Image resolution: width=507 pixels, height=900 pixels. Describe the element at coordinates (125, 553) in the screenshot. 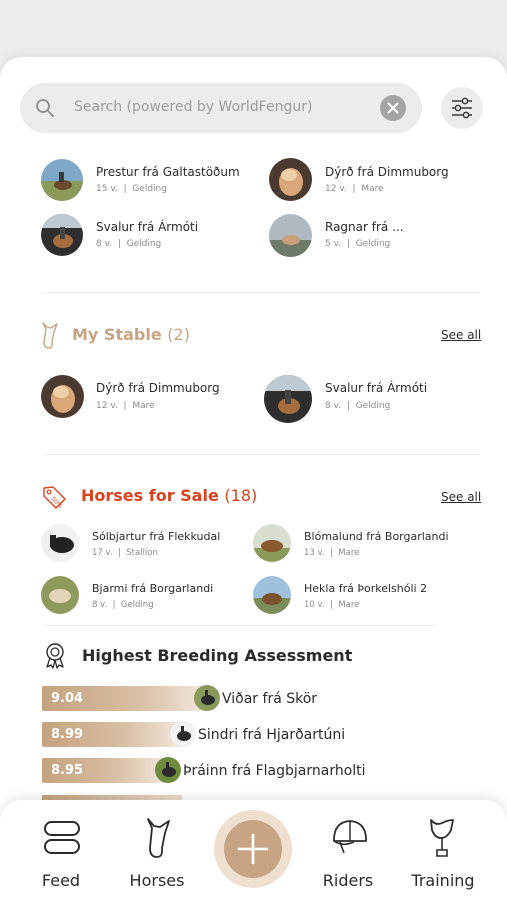

I see `horse-meta: 17 v. | Stallion` at that location.